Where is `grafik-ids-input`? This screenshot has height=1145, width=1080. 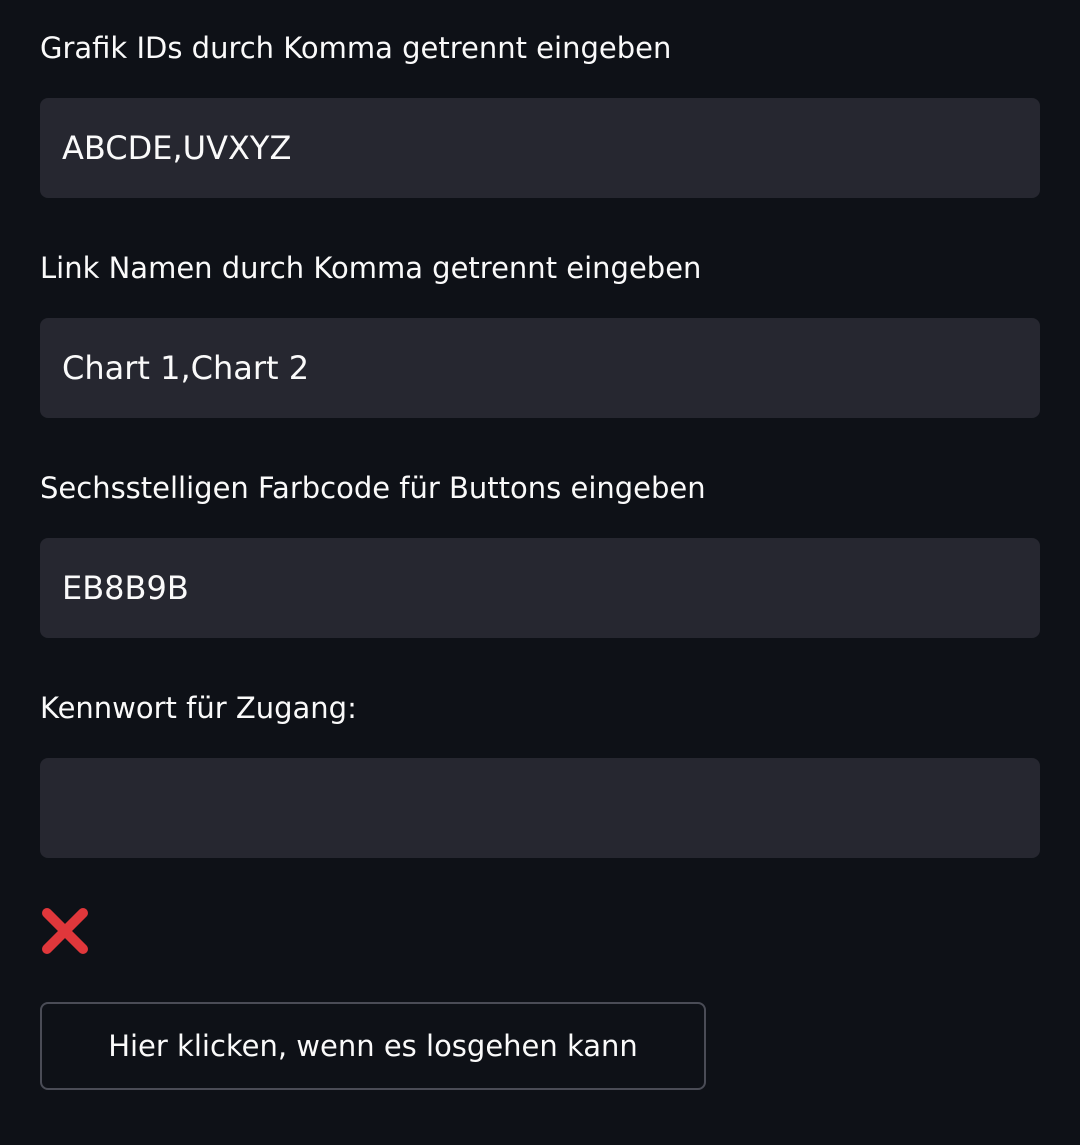 grafik-ids-input is located at coordinates (540, 148).